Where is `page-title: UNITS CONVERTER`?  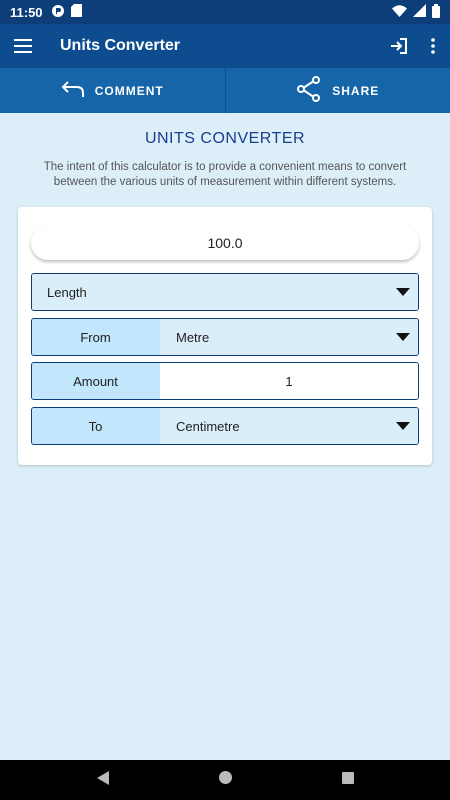
page-title: UNITS CONVERTER is located at coordinates (225, 138).